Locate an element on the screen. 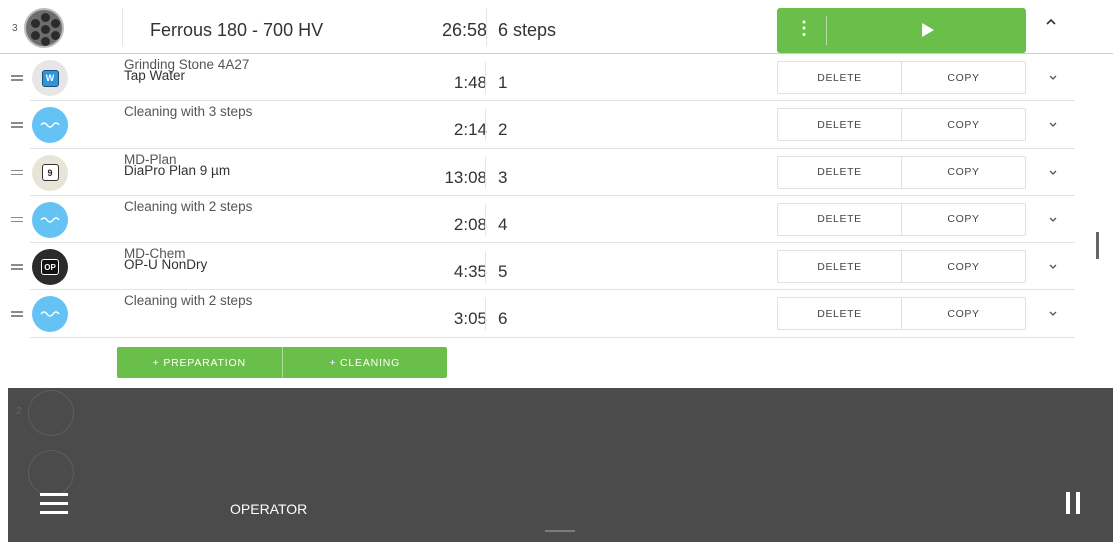 The width and height of the screenshot is (1113, 542). step-row: Cleaning with 2 steps 3:05 6 DELETE COPY is located at coordinates (543, 314).